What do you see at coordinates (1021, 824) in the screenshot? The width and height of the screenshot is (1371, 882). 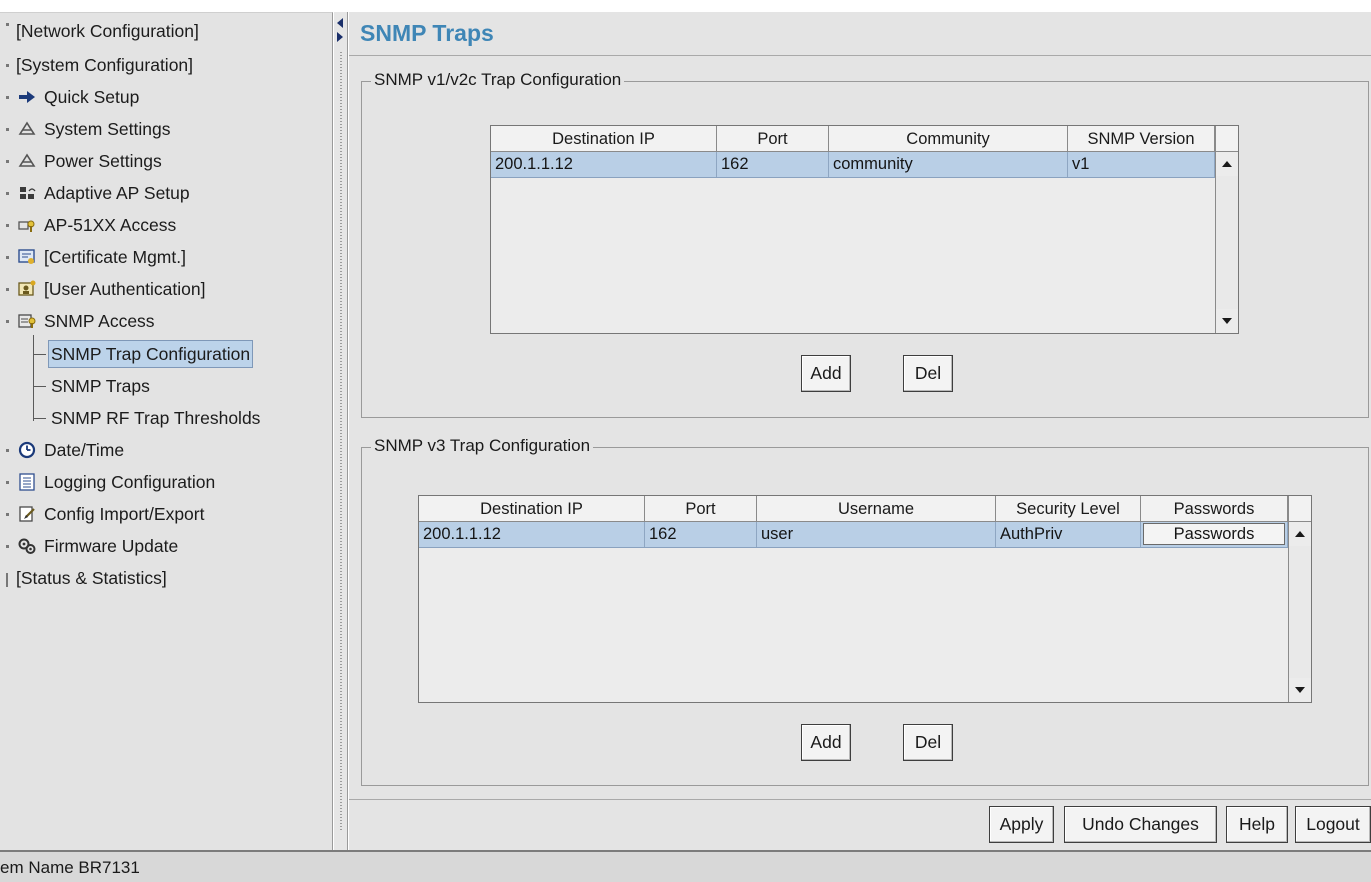 I see `apply-button: Apply` at bounding box center [1021, 824].